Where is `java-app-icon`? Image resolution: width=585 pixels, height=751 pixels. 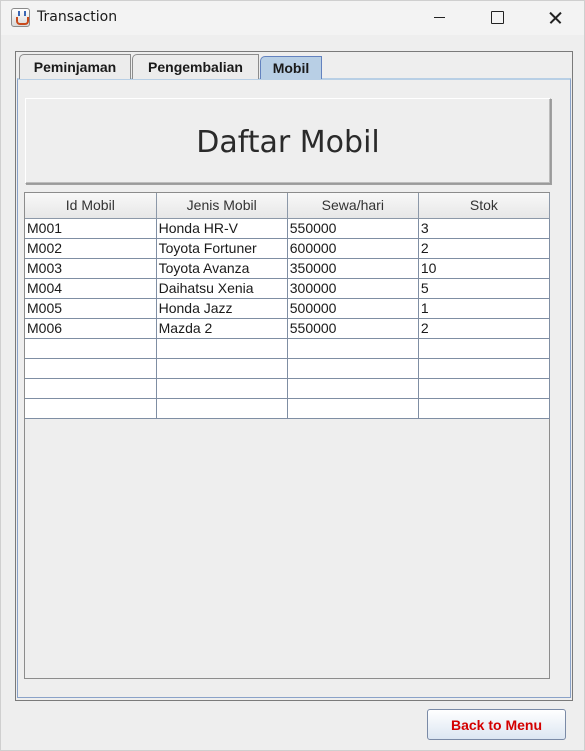
java-app-icon is located at coordinates (20, 17).